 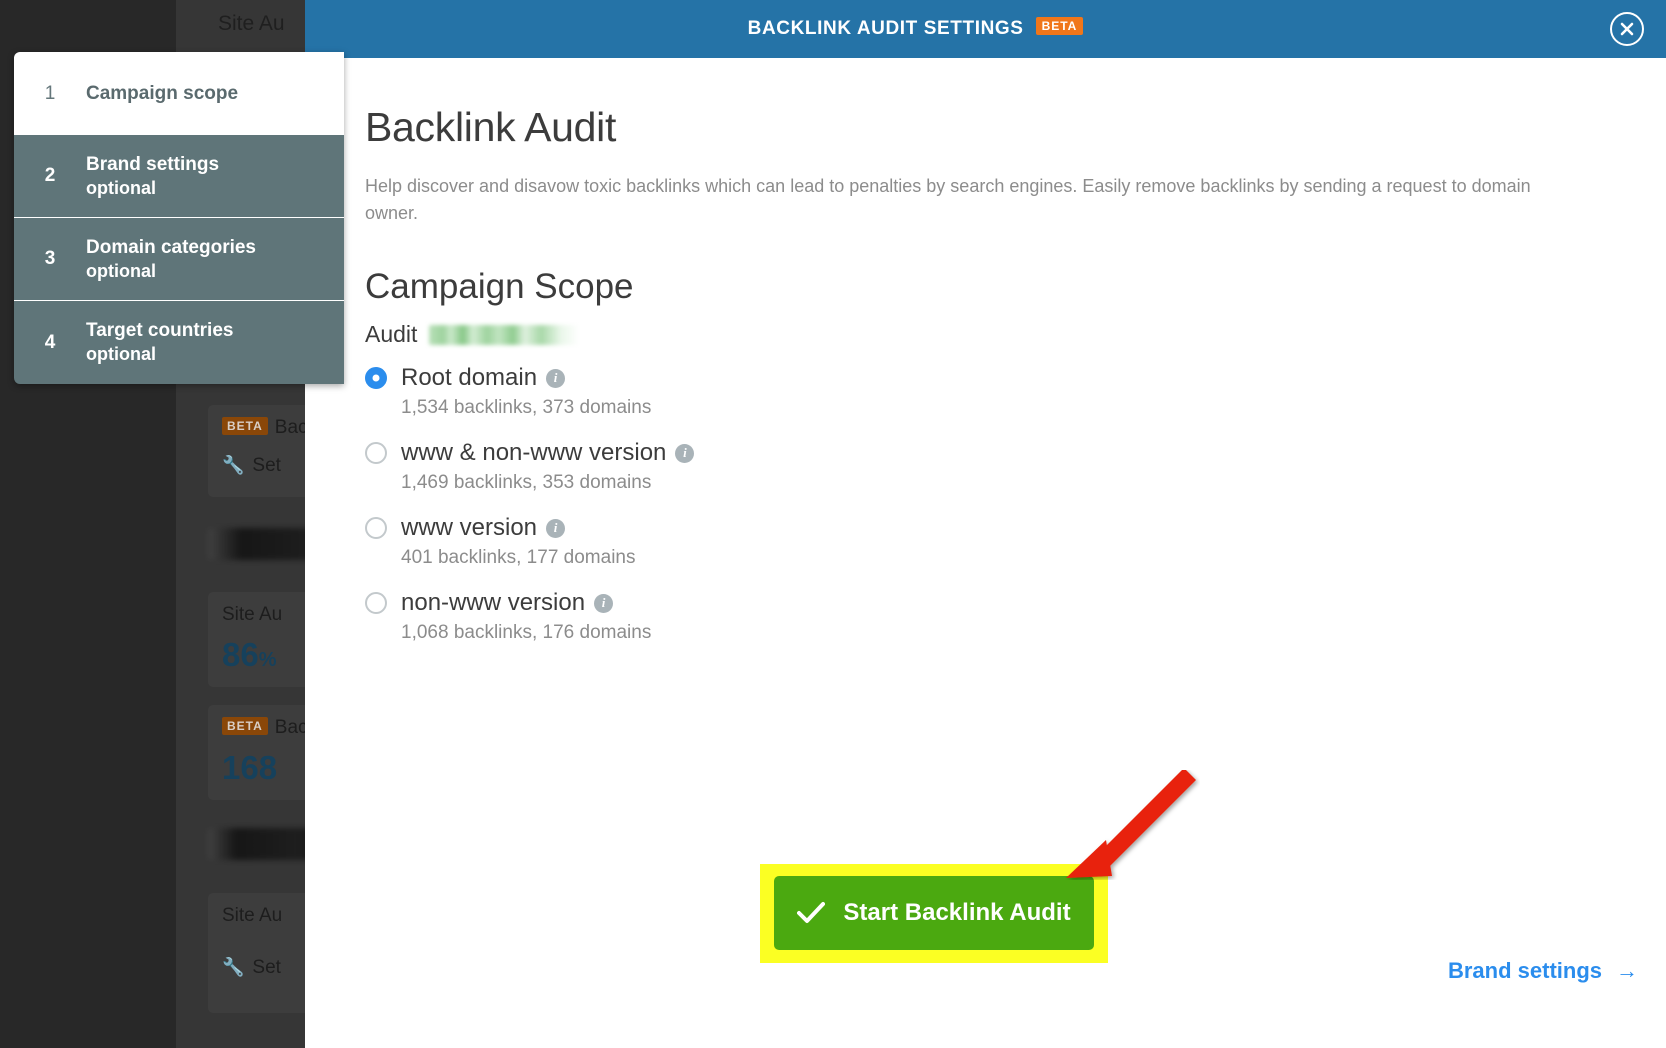 What do you see at coordinates (985, 603) in the screenshot?
I see `scope-option-row: non-www version i` at bounding box center [985, 603].